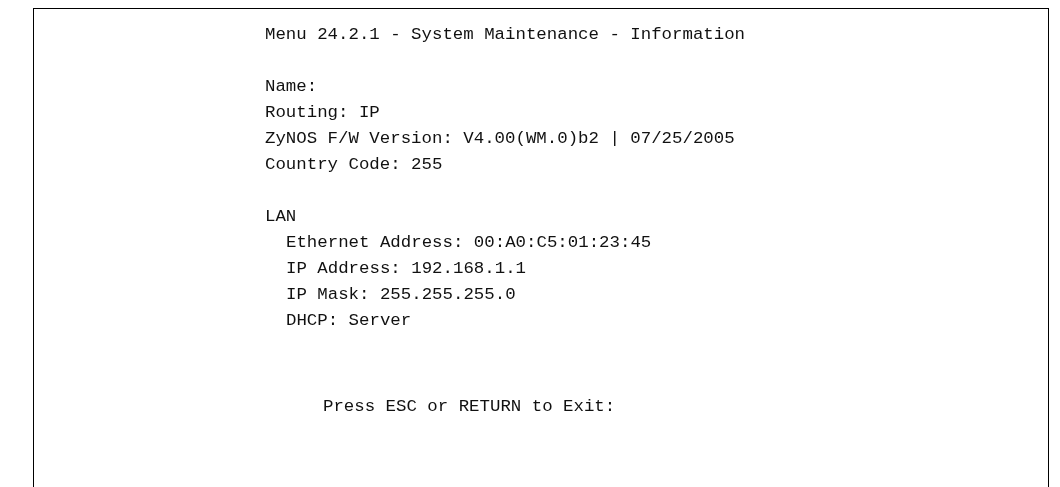 This screenshot has height=487, width=1060. What do you see at coordinates (322, 113) in the screenshot?
I see `info-line: Routing: IP` at bounding box center [322, 113].